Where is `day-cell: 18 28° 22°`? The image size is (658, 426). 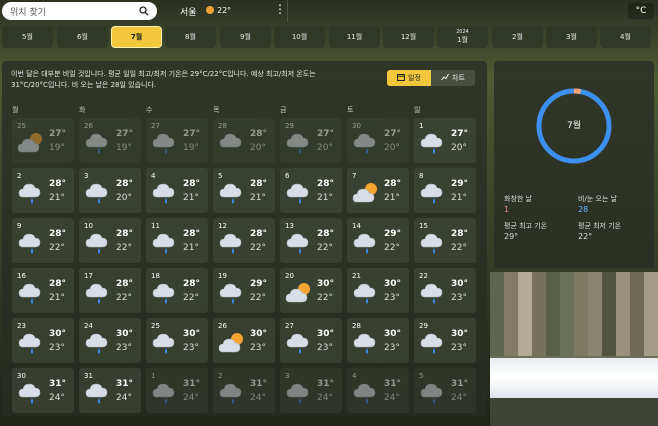 day-cell: 18 28° 22° is located at coordinates (177, 290).